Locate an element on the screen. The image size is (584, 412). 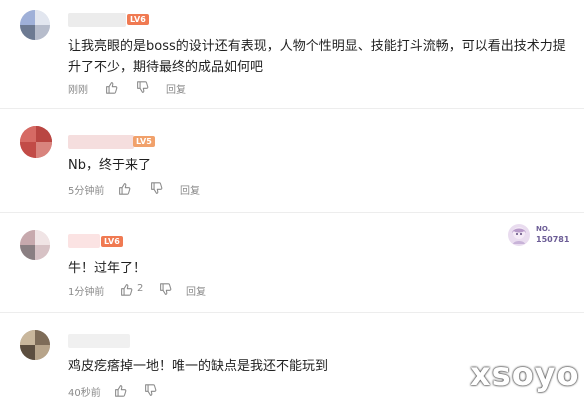
like-count: 2 is located at coordinates (140, 288).